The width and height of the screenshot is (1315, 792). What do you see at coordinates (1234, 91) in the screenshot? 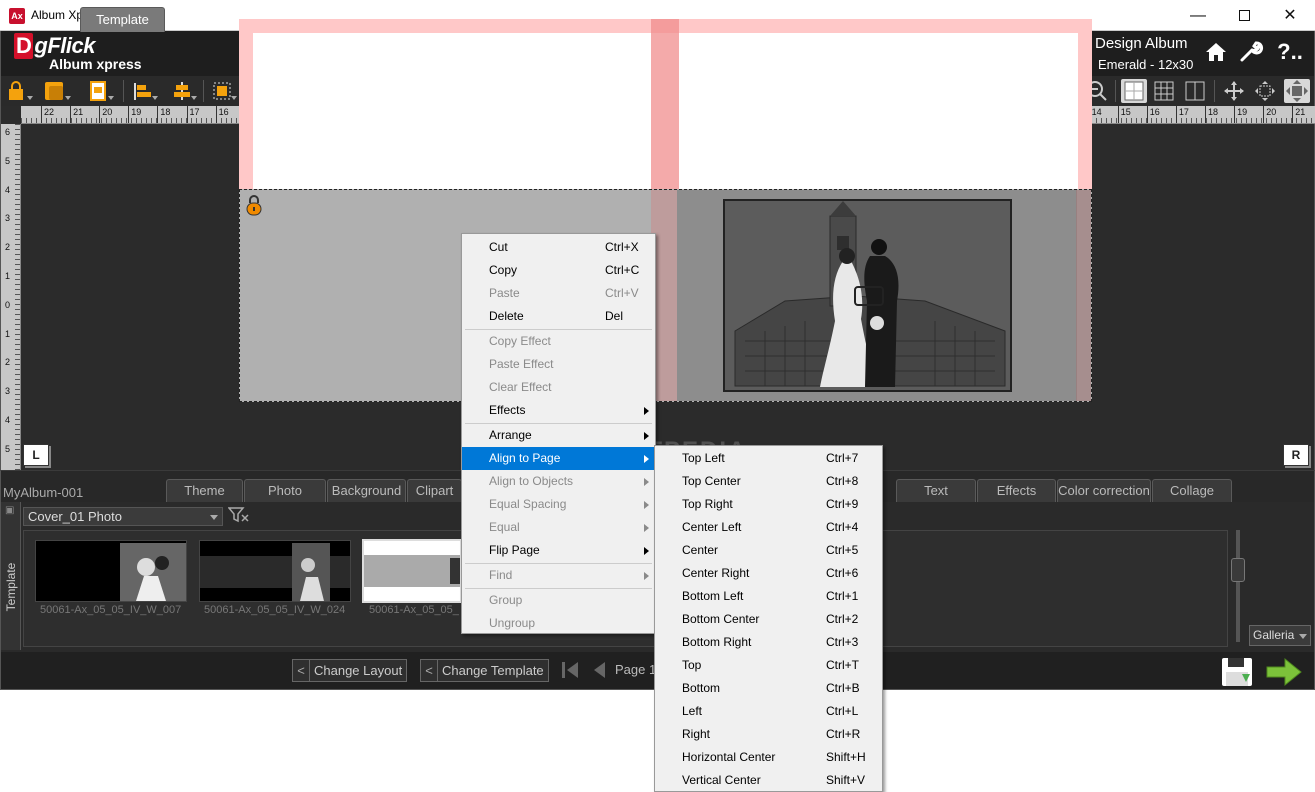
I see `fit-page-icon` at bounding box center [1234, 91].